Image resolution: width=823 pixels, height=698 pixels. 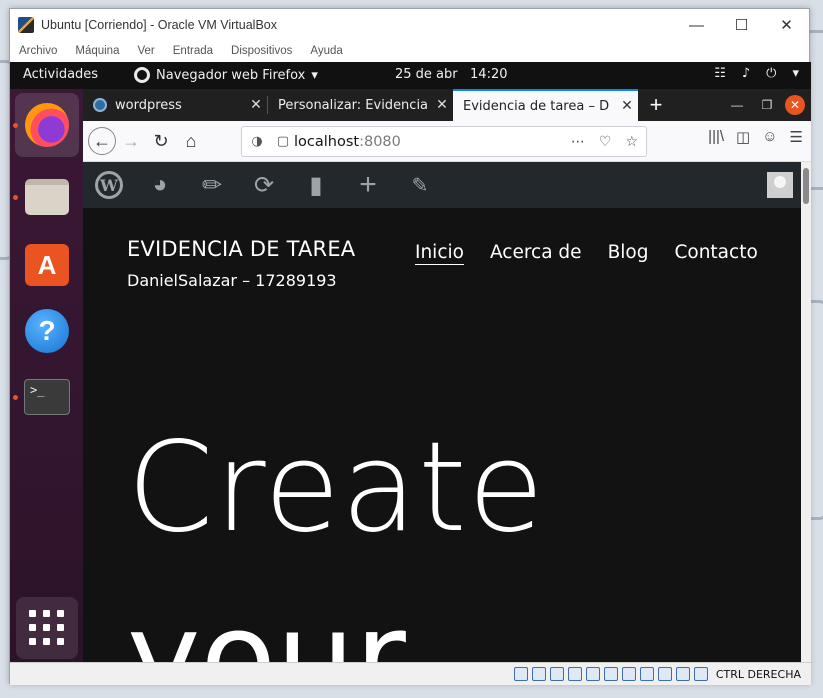 I want to click on menu-item-contacto: Contacto, so click(x=715, y=252).